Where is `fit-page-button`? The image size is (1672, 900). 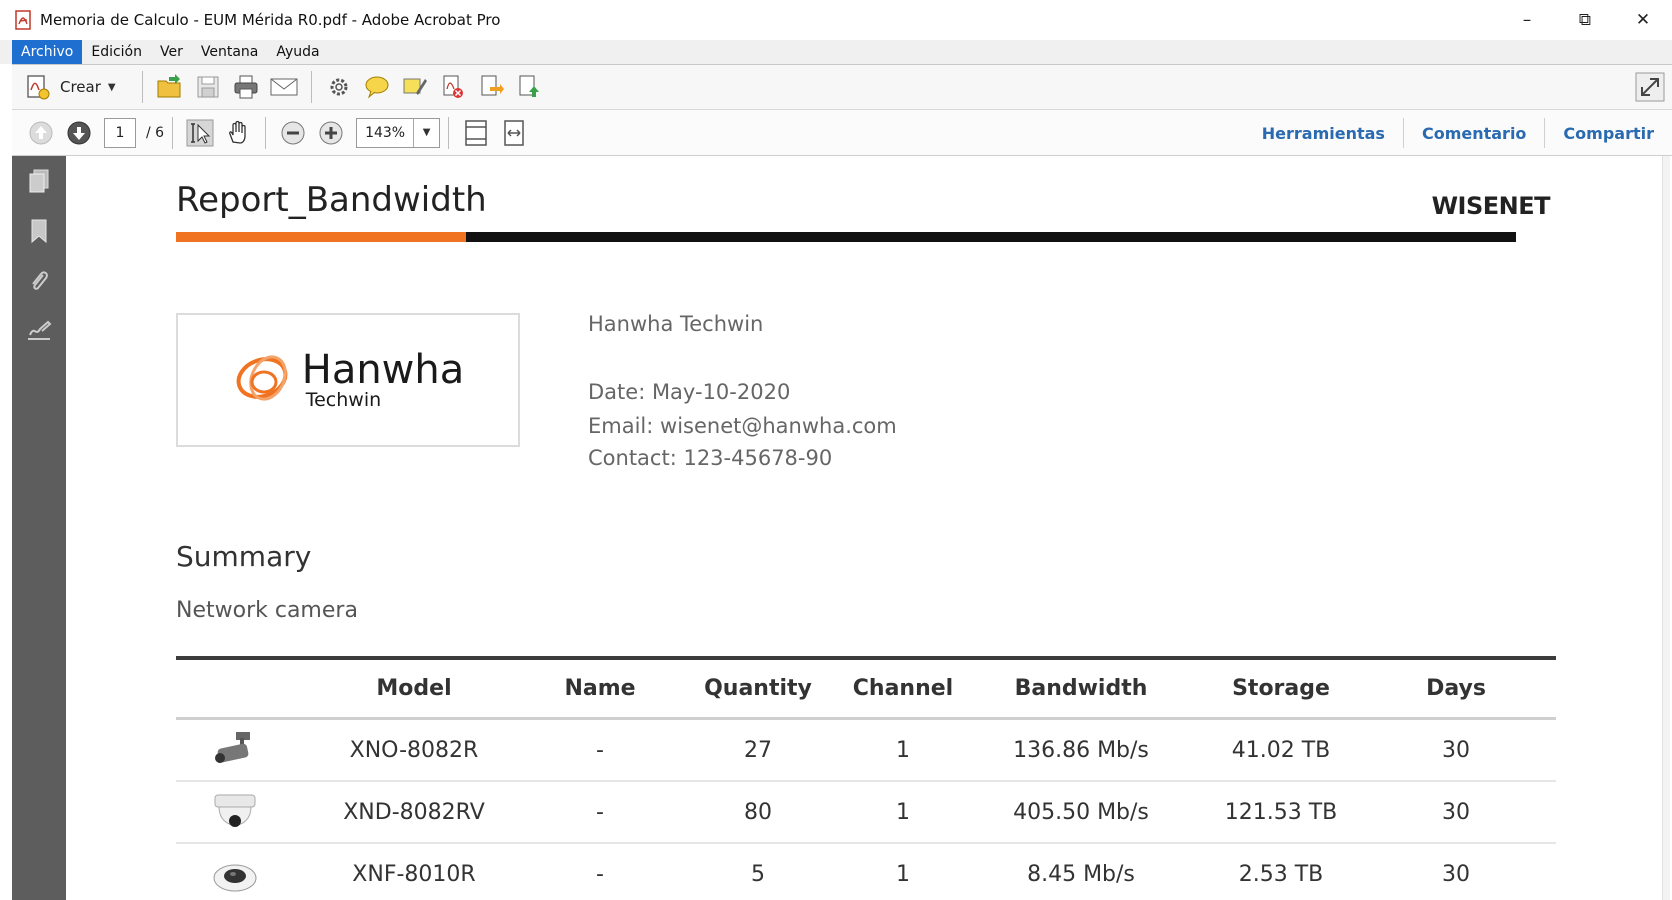
fit-page-button is located at coordinates (476, 133).